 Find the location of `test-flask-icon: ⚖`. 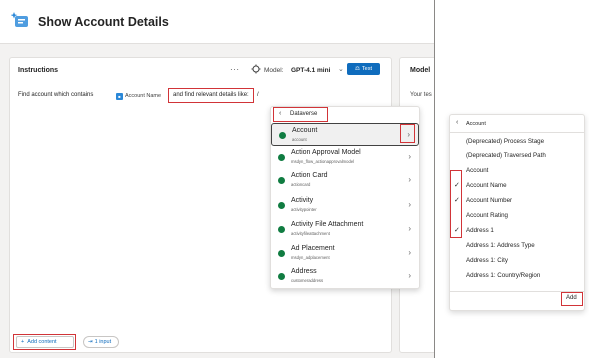

test-flask-icon: ⚖ is located at coordinates (357, 69).